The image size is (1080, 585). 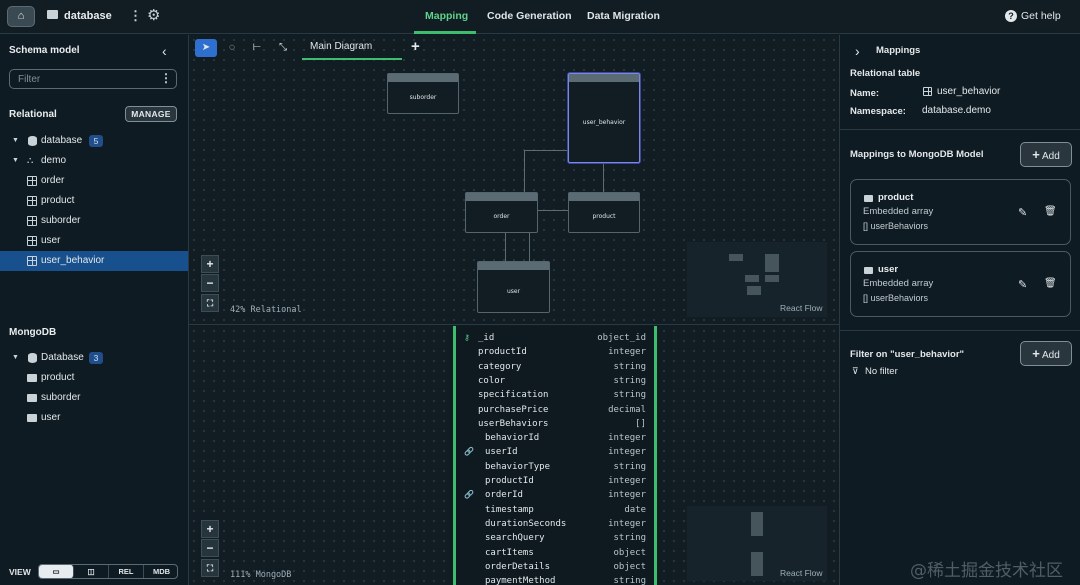 I want to click on document-field-row: durationSeconds integer, so click(x=555, y=525).